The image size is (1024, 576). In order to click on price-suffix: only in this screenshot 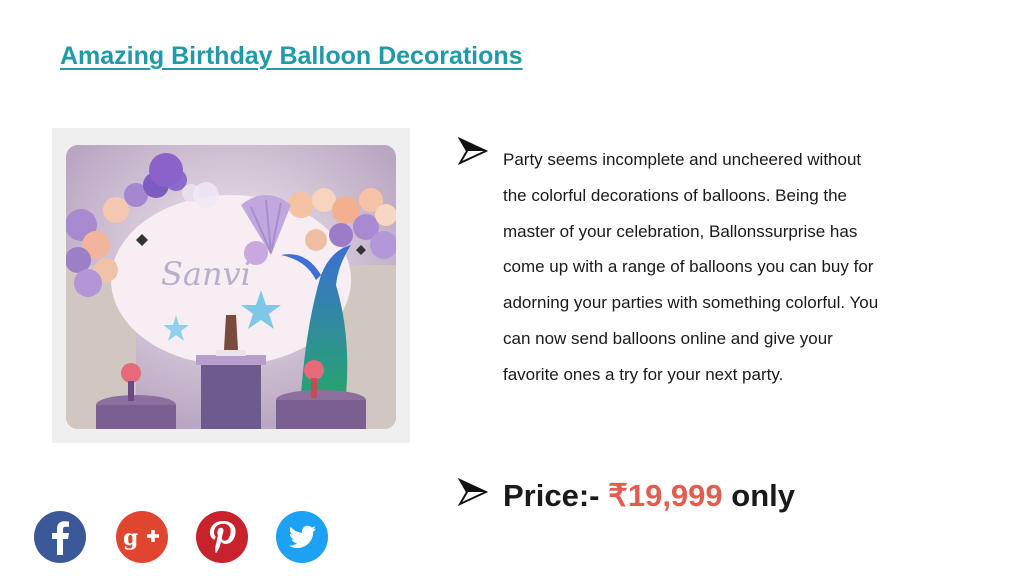, I will do `click(758, 495)`.